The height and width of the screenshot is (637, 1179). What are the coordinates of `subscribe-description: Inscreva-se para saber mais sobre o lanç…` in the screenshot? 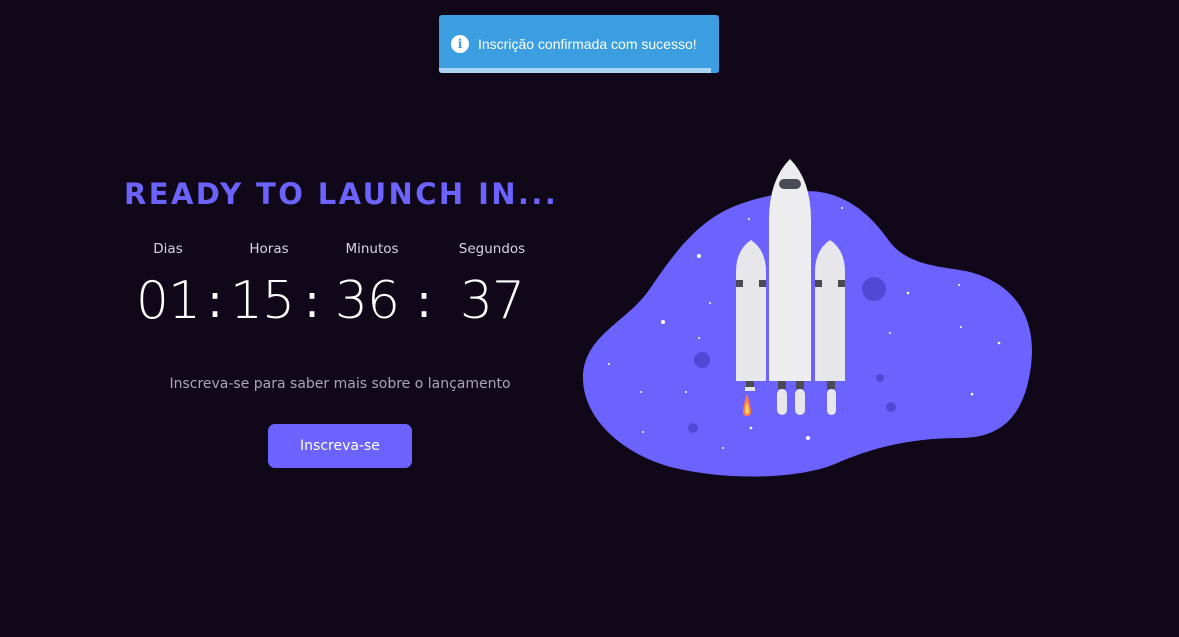 It's located at (340, 384).